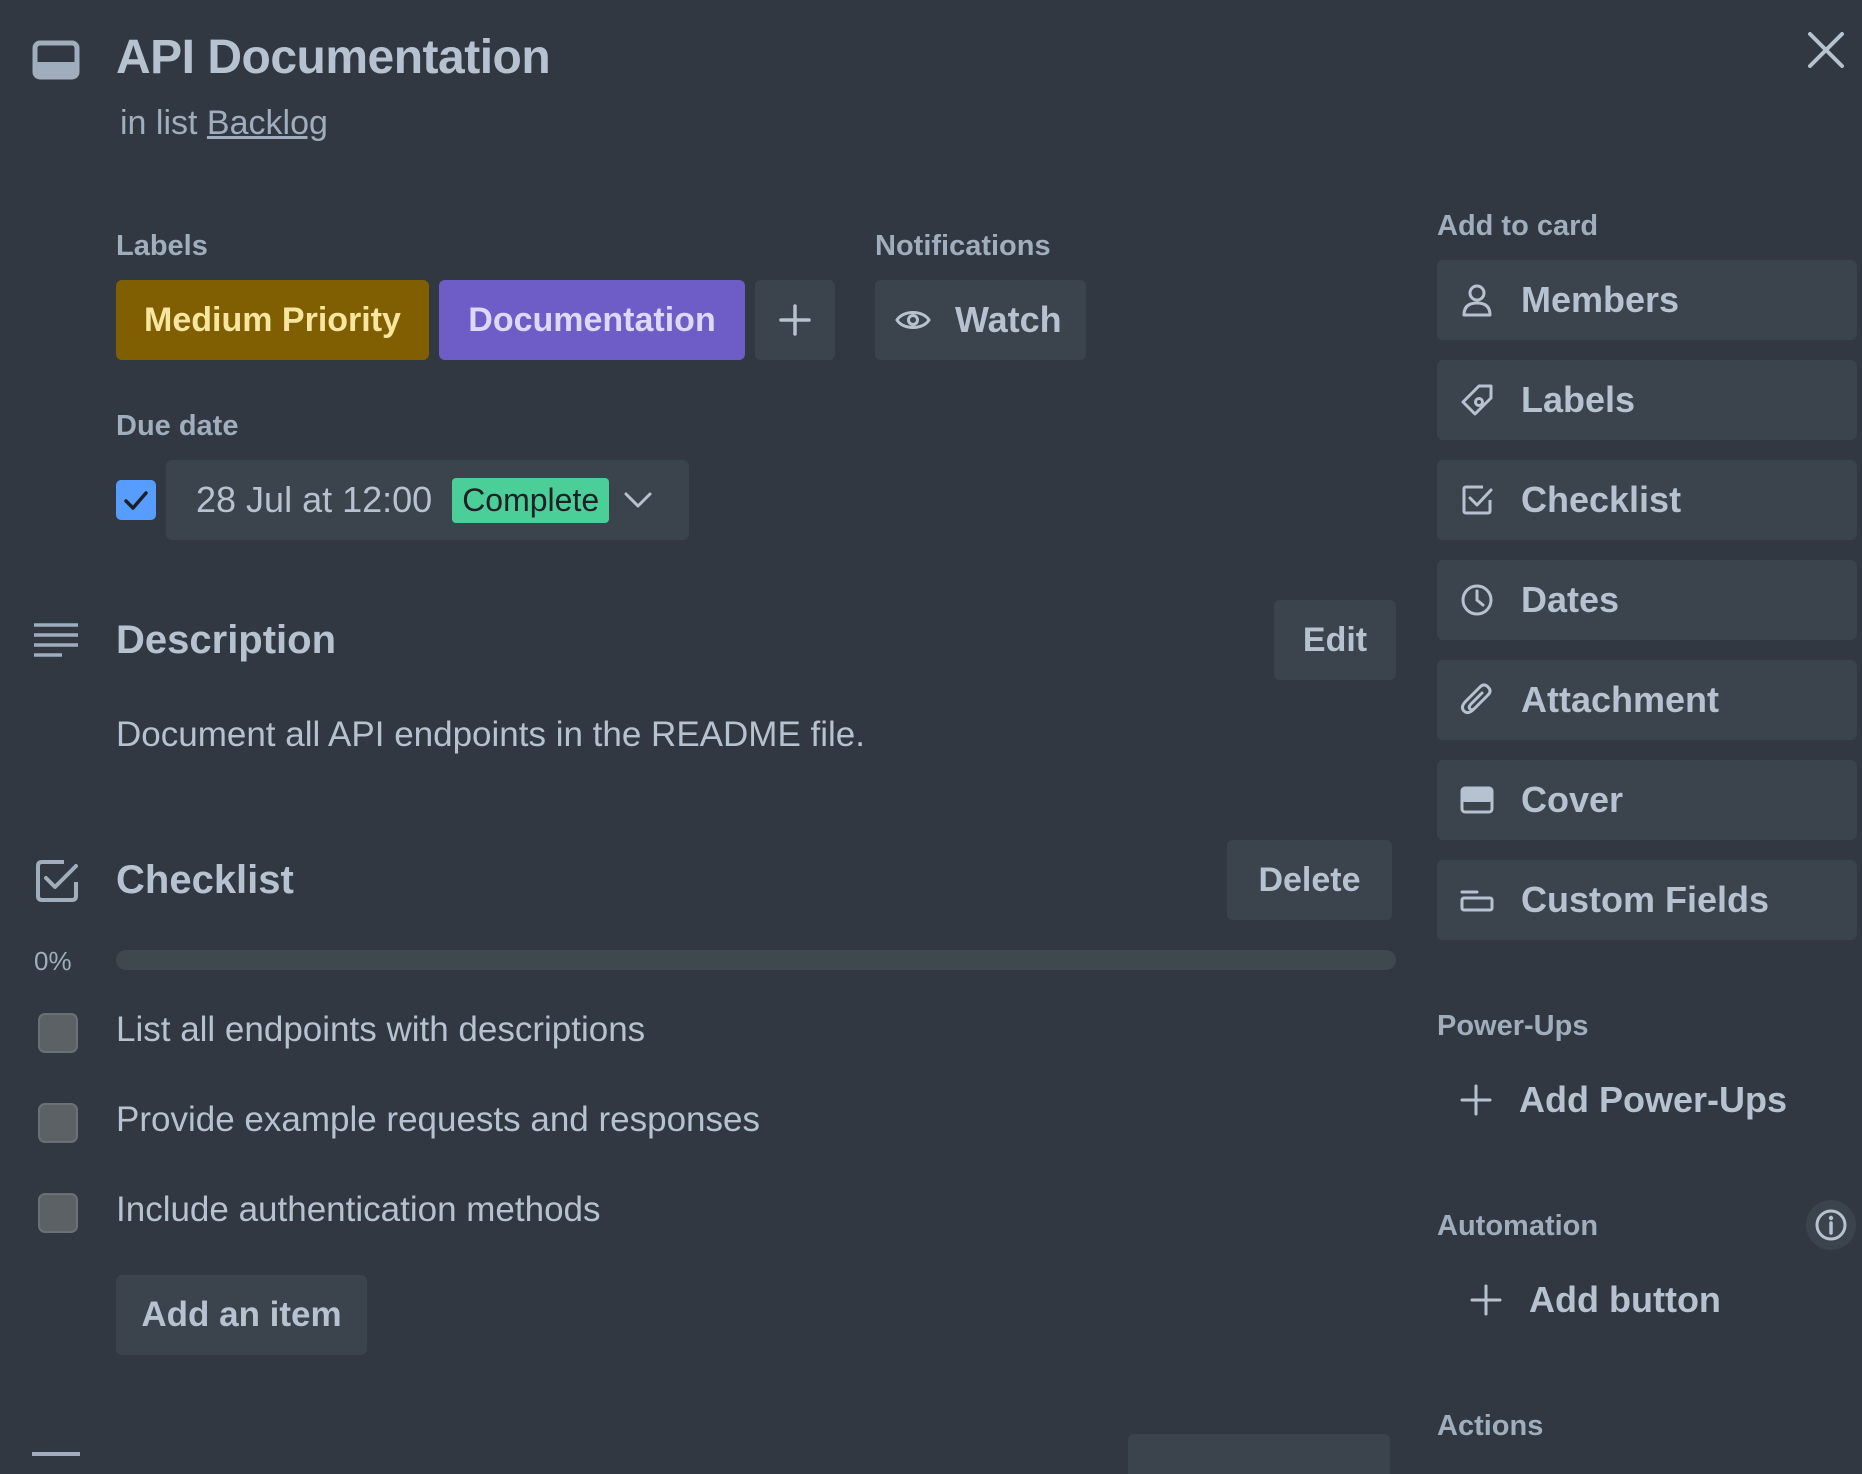 The height and width of the screenshot is (1474, 1862). Describe the element at coordinates (1600, 299) in the screenshot. I see `members-label: Members` at that location.